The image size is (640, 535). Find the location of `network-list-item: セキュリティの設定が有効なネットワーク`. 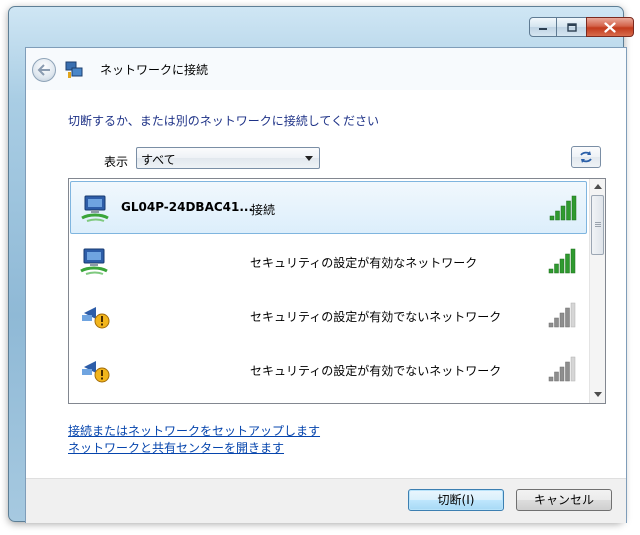

network-list-item: セキュリティの設定が有効なネットワーク is located at coordinates (328, 261).